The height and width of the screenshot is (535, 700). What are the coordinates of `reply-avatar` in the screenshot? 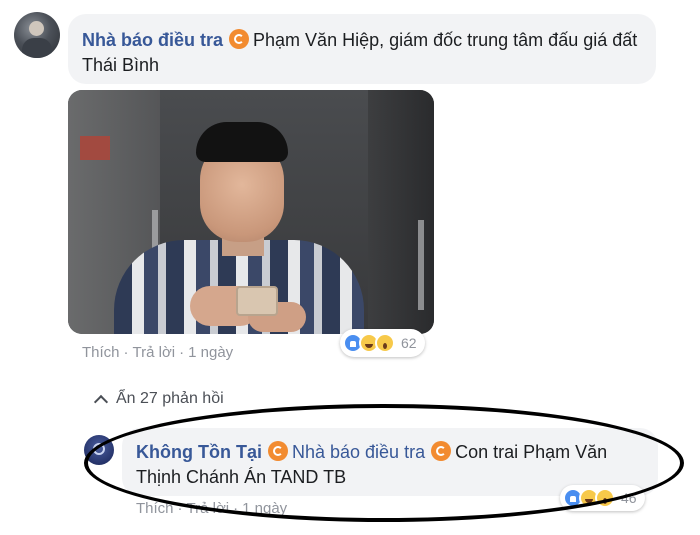 It's located at (99, 450).